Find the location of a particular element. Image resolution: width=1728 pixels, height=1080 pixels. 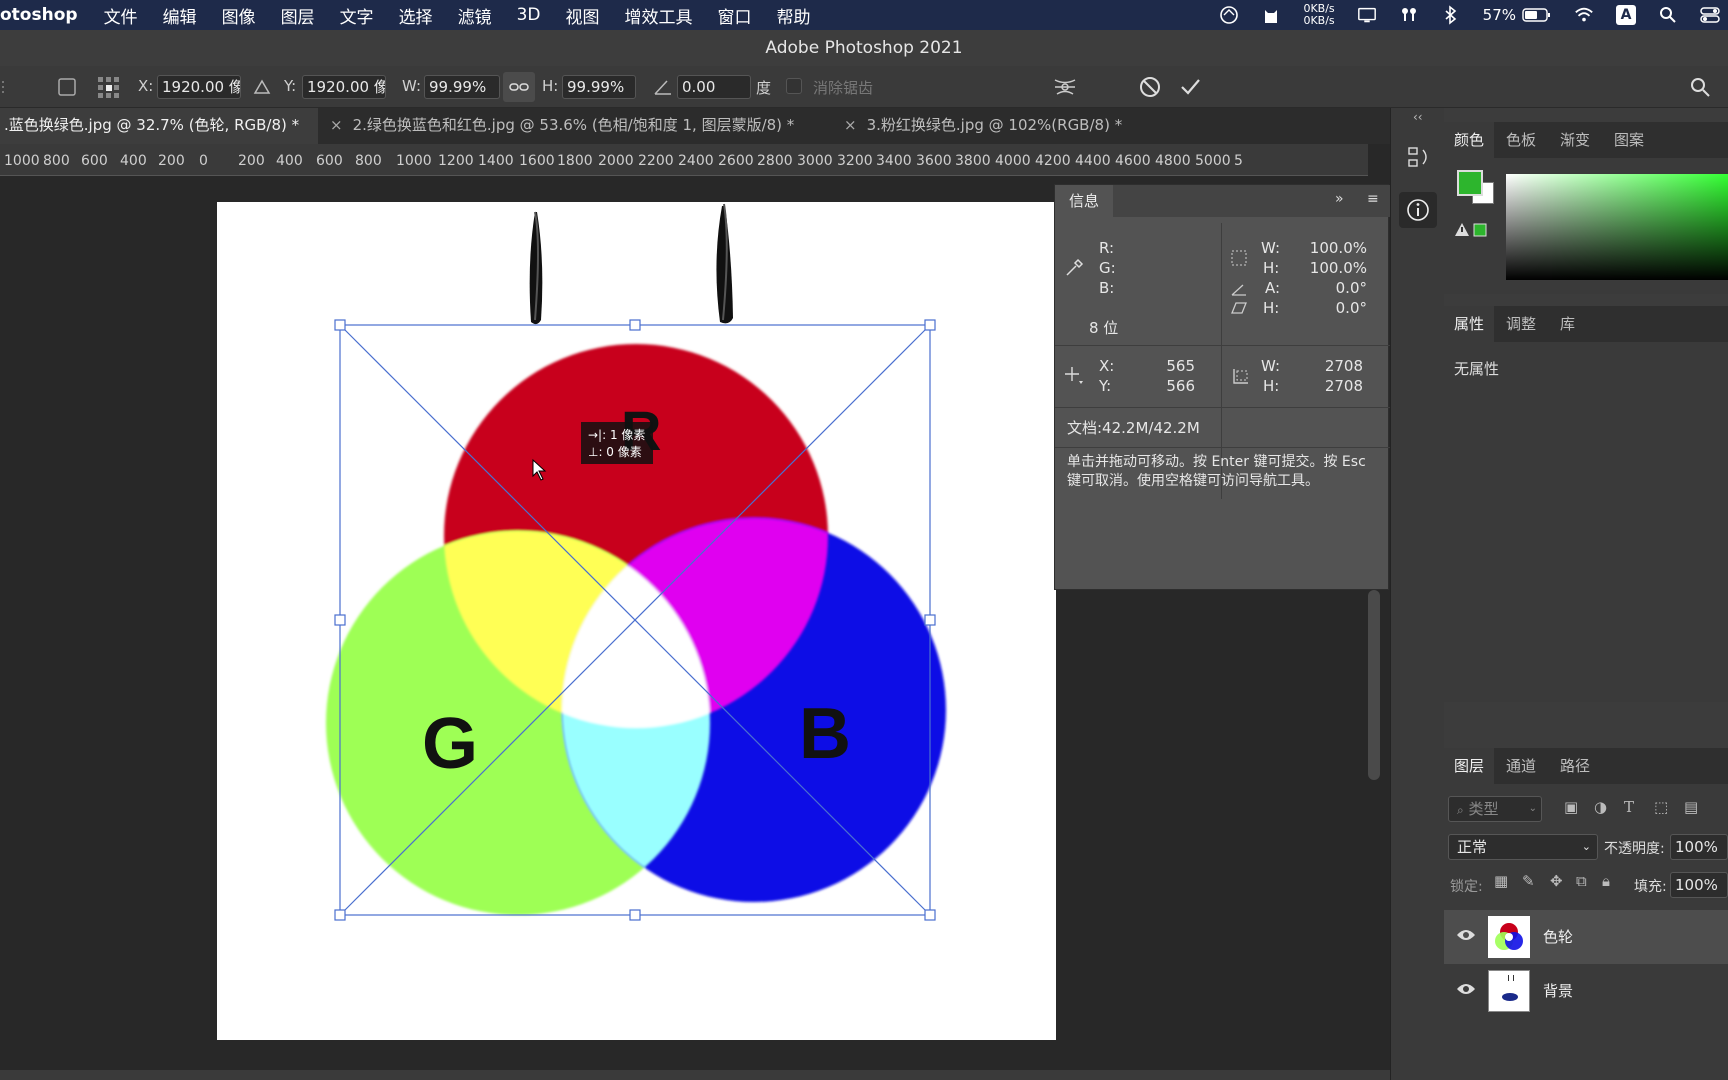

menu-view: 视图 is located at coordinates (582, 15).